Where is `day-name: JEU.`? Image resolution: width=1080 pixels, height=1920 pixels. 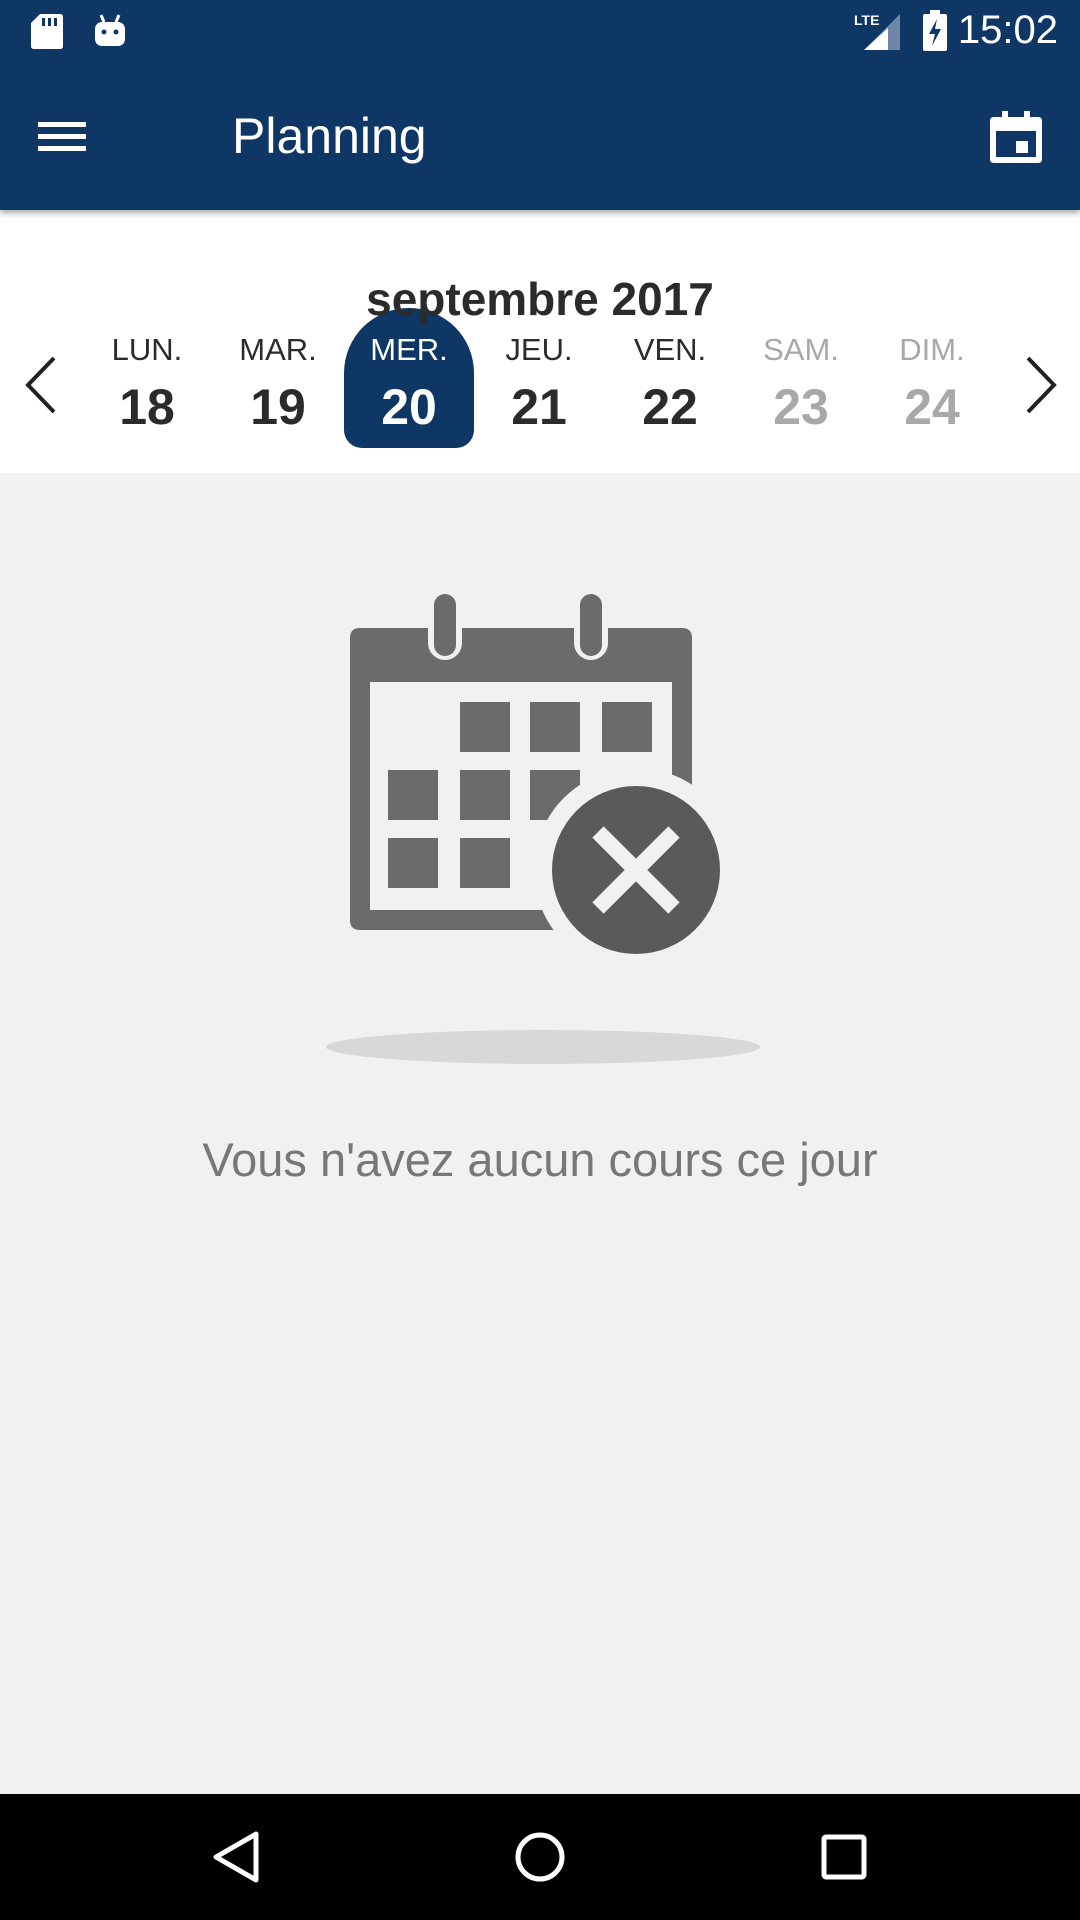 day-name: JEU. is located at coordinates (539, 349).